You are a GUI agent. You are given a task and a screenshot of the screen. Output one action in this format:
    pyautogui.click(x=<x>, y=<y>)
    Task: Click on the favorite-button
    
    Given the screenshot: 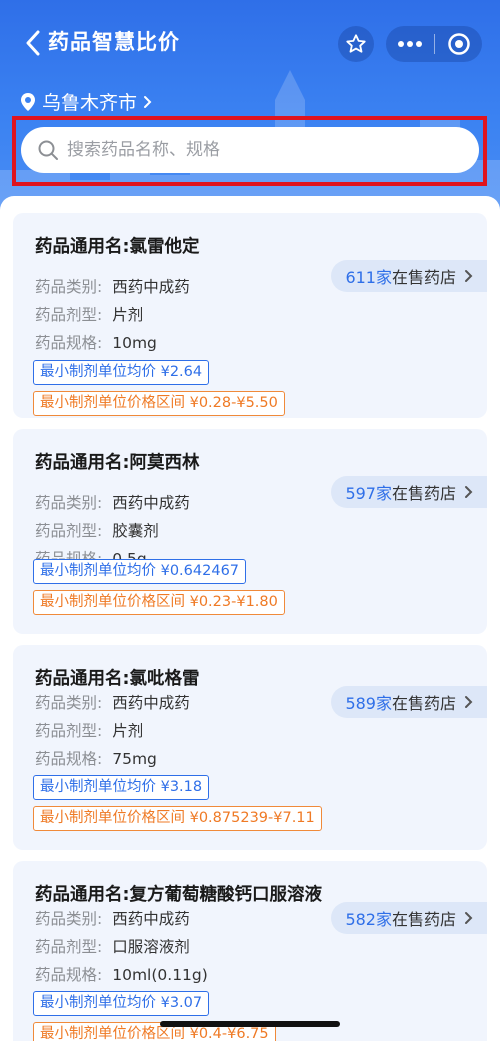 What is the action you would take?
    pyautogui.click(x=356, y=44)
    